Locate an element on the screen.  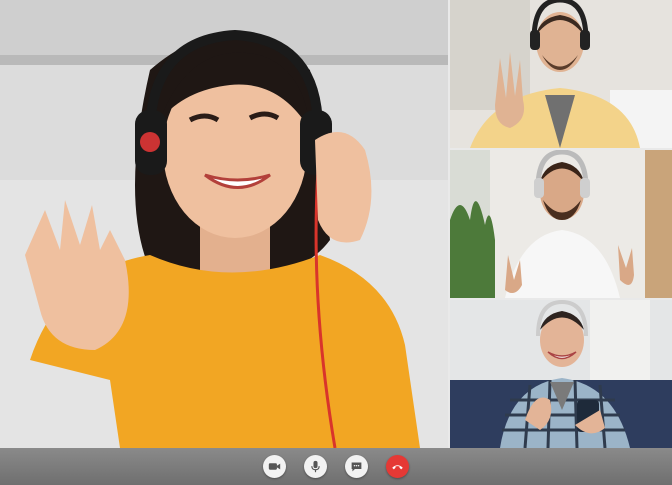
chat-icon is located at coordinates (356, 467).